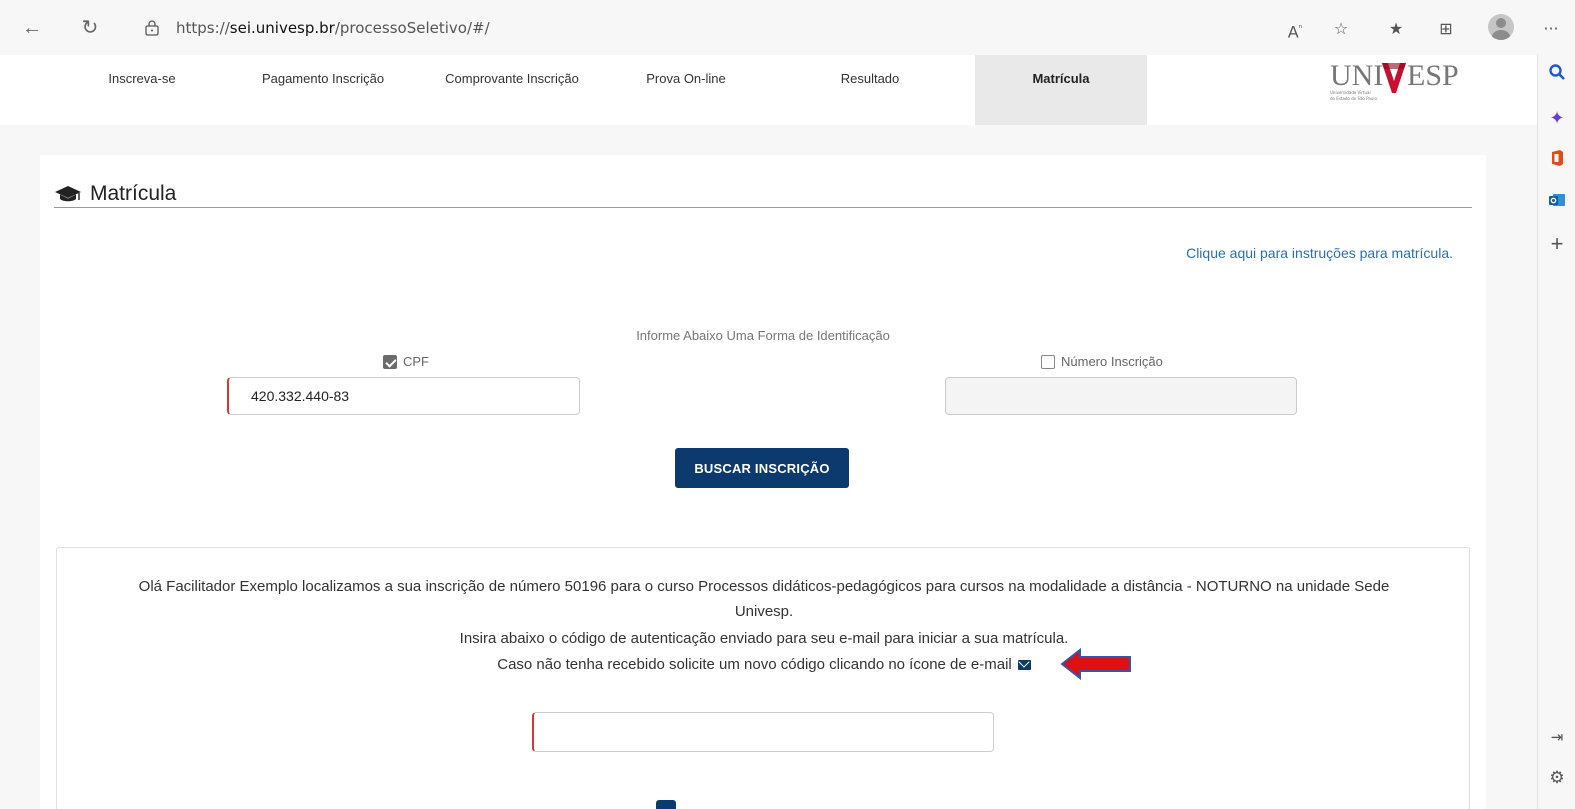  I want to click on favorite-add-icon: ☆, so click(1341, 29).